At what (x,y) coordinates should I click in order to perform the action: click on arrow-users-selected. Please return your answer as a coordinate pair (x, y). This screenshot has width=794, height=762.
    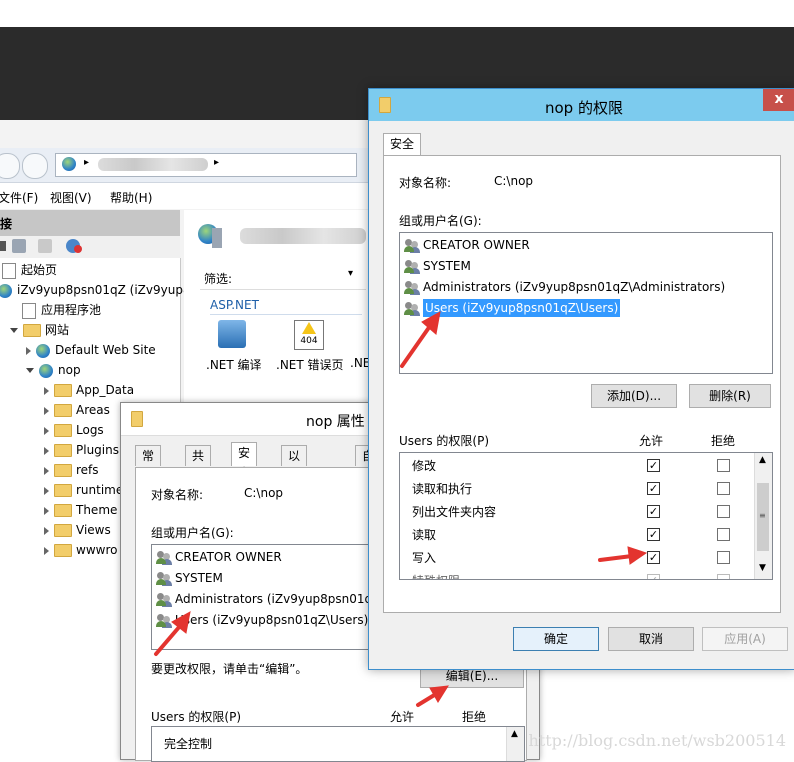
    Looking at the image, I should click on (416, 346).